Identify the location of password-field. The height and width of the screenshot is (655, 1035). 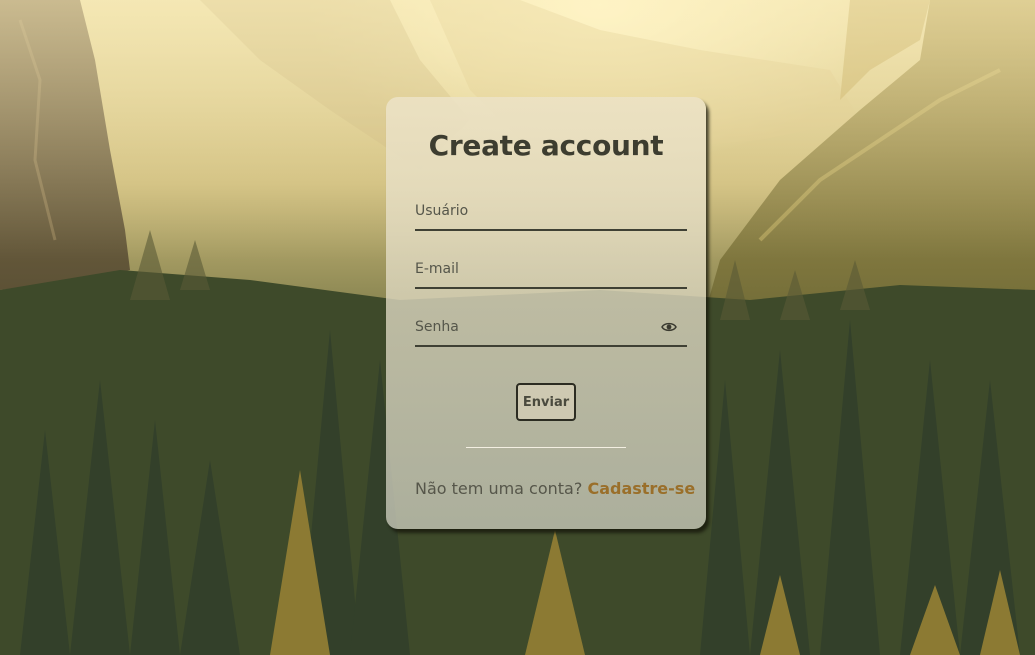
(551, 329).